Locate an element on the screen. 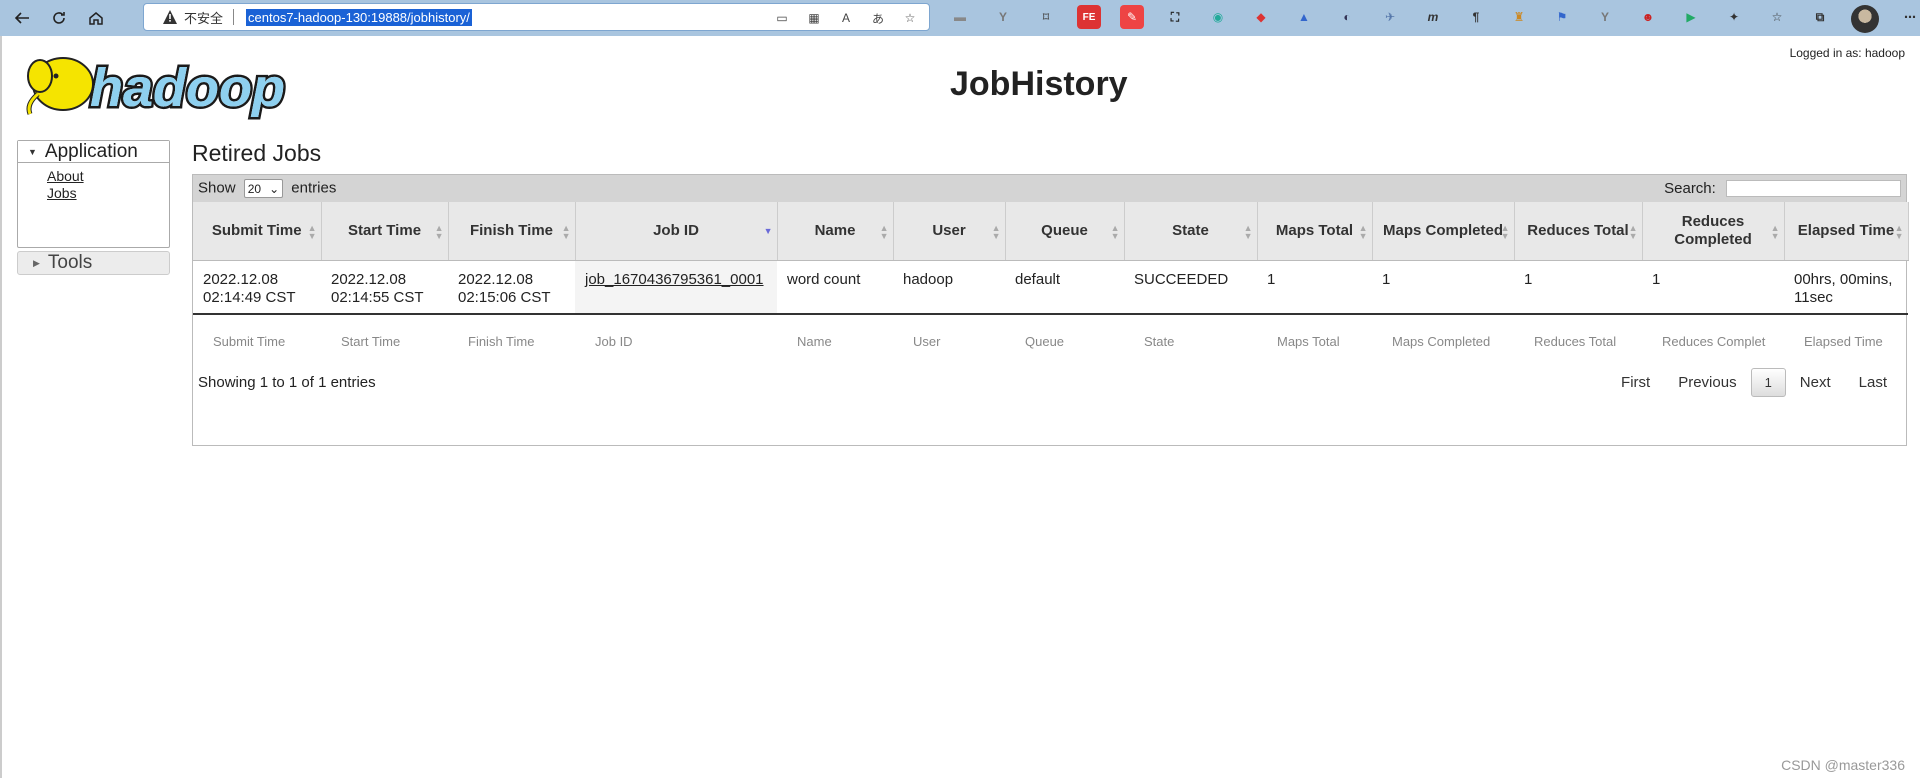 The height and width of the screenshot is (778, 1920). footer-filter-state: State is located at coordinates (1190, 339).